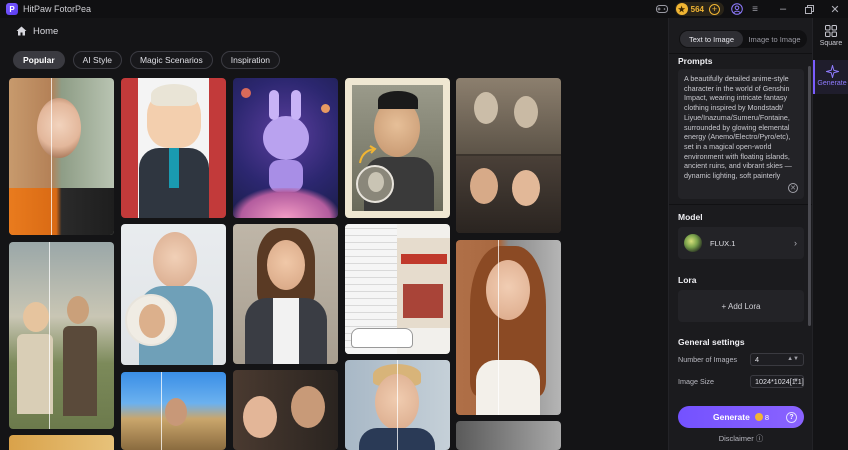 This screenshot has height=450, width=848. What do you see at coordinates (783, 9) in the screenshot?
I see `minimize-button: –` at bounding box center [783, 9].